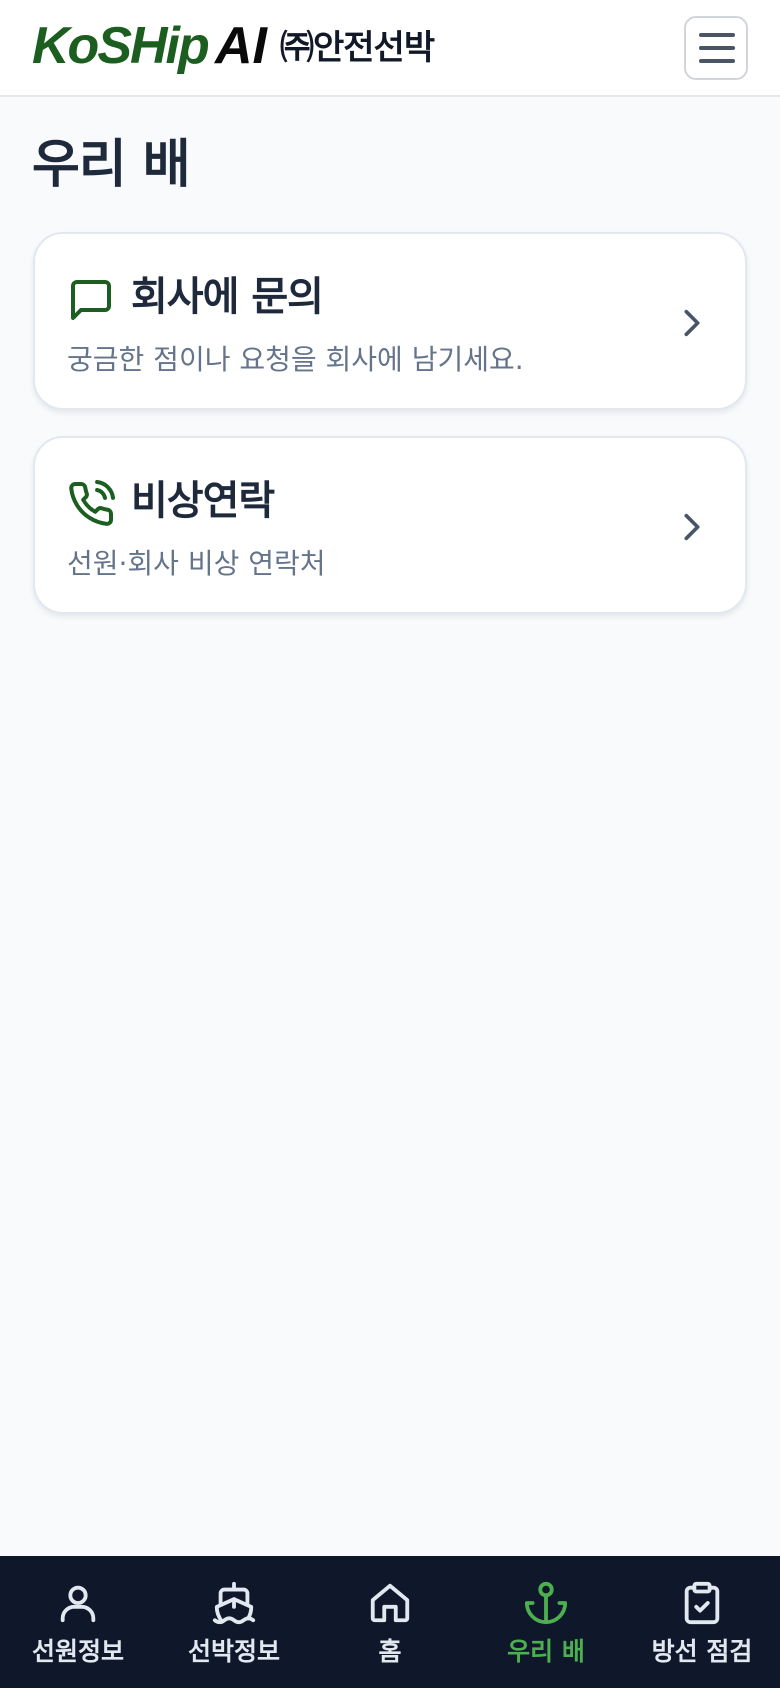  I want to click on emergency-contact-card: 비상연락 선원·회사 비상 연락처, so click(390, 525).